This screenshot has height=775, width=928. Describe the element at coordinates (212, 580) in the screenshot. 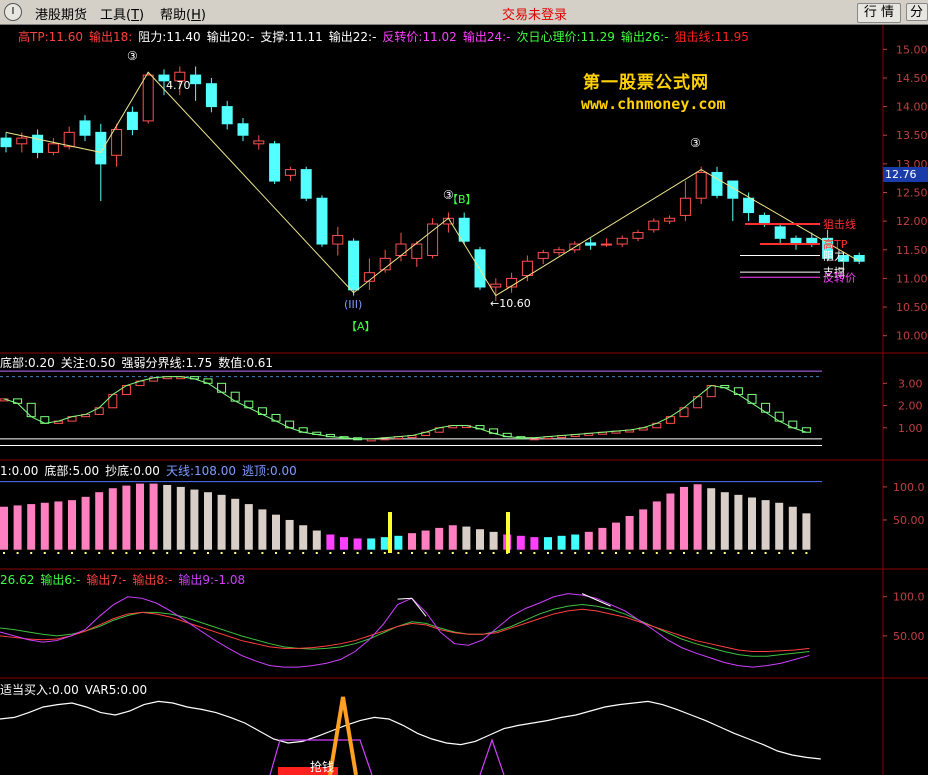

I see `panel4-indicator-4: 输出9:-1.08` at that location.